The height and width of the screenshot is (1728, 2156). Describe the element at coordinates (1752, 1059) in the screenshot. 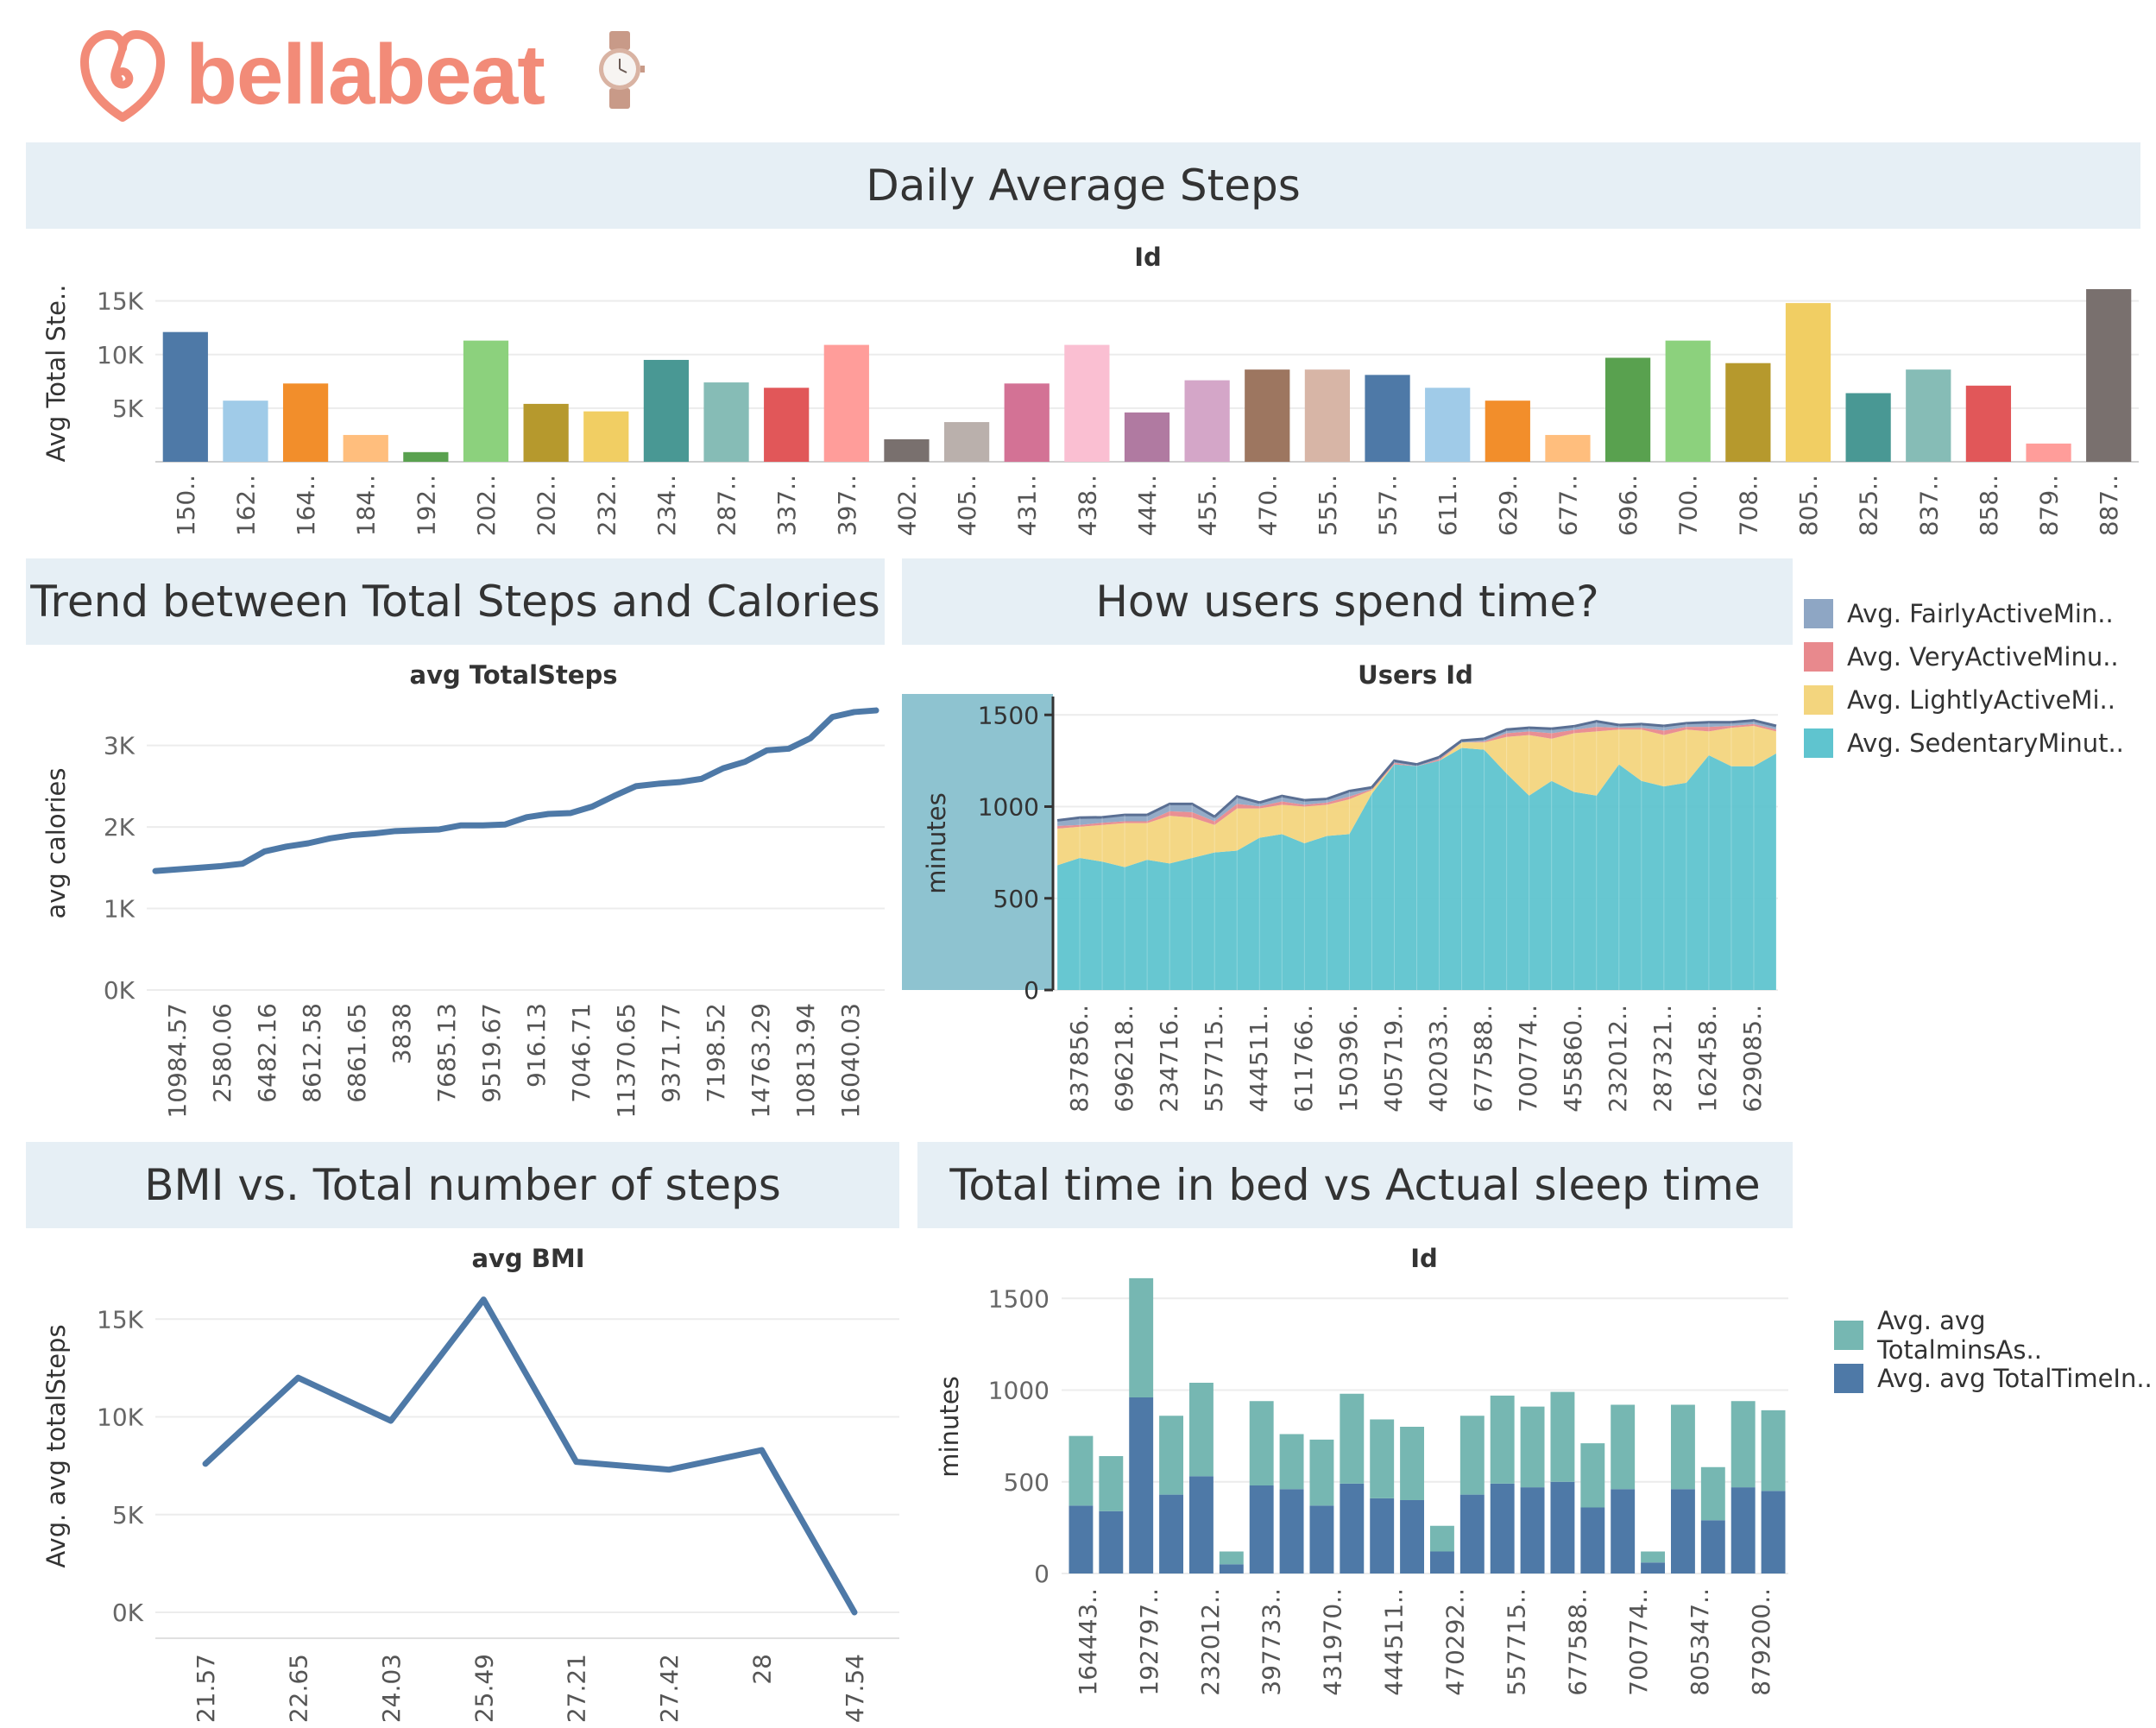

I see `x-tick-label: 629085..` at that location.